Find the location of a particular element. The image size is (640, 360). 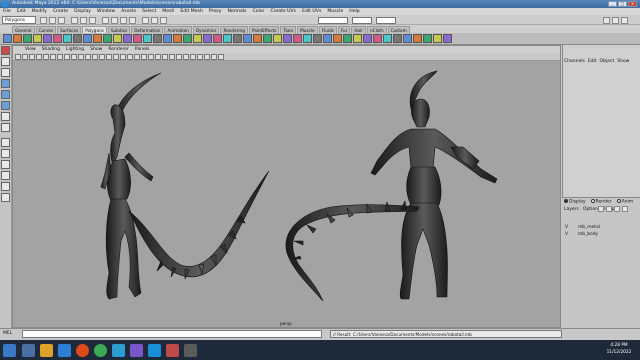

shelf-tab-subdivs: Subdivs is located at coordinates (119, 29).